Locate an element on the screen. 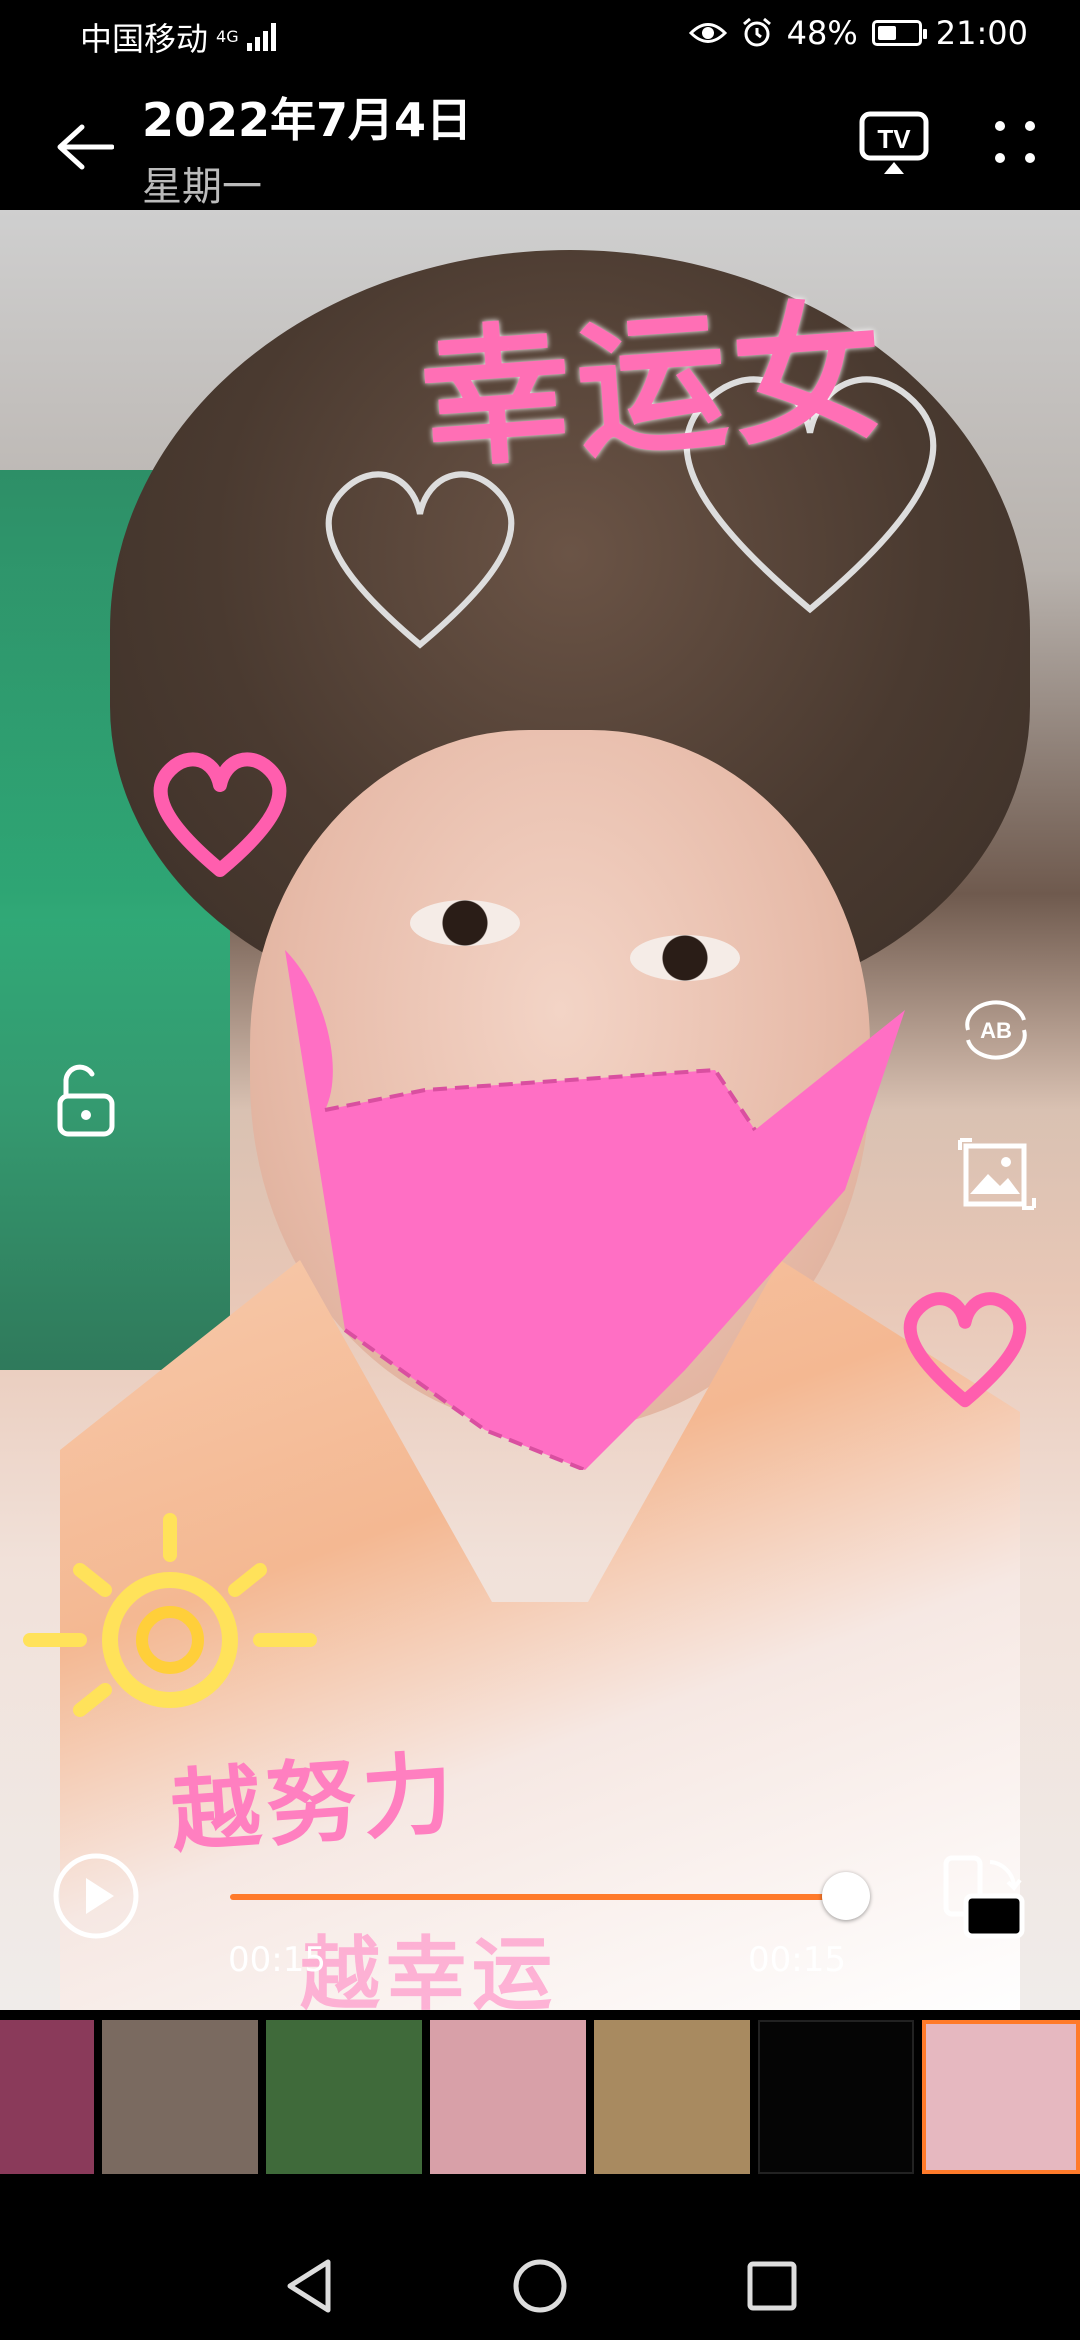 The height and width of the screenshot is (2340, 1080). sun-sticker is located at coordinates (170, 1615).